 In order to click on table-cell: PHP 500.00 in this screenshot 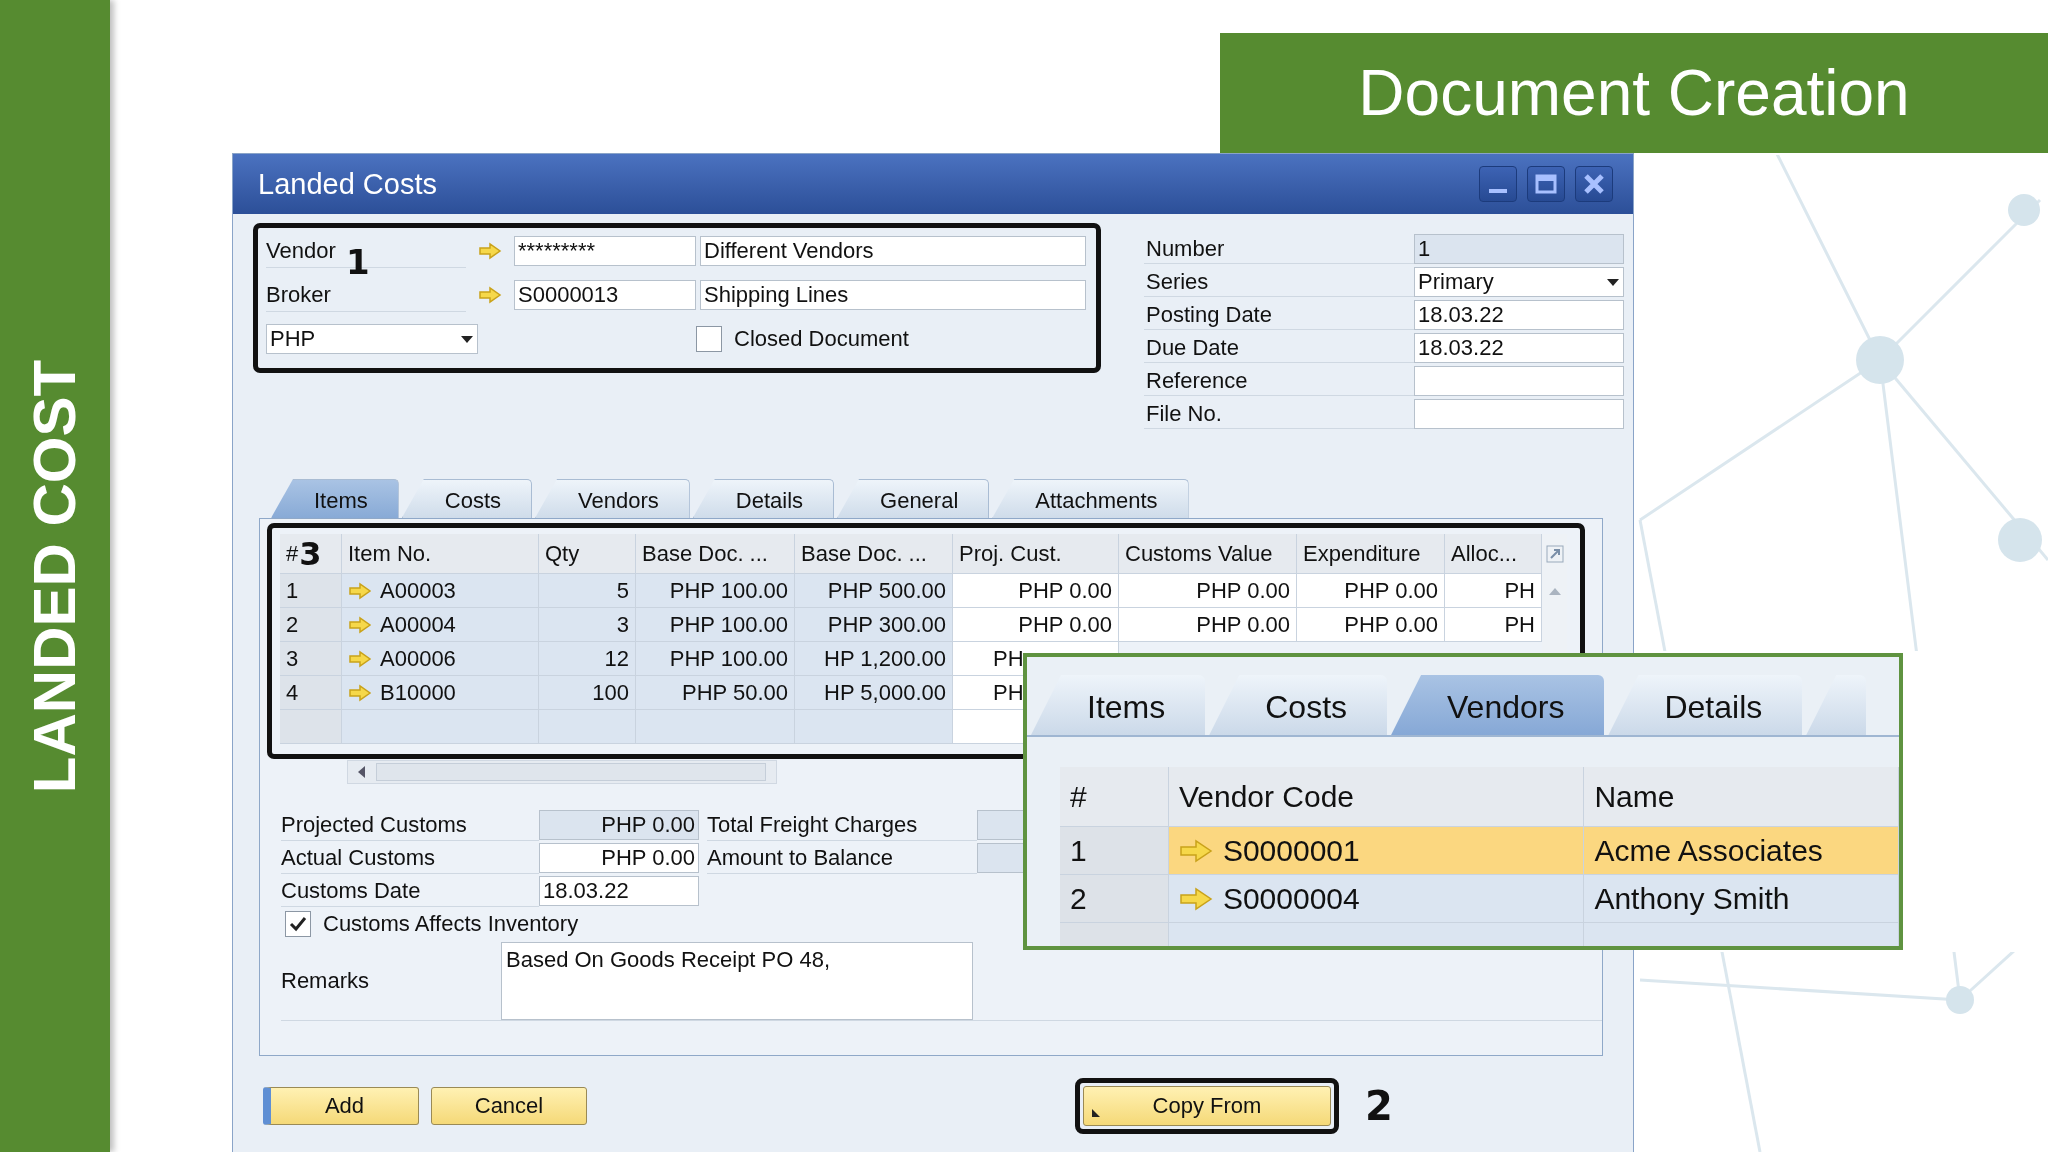, I will do `click(886, 590)`.